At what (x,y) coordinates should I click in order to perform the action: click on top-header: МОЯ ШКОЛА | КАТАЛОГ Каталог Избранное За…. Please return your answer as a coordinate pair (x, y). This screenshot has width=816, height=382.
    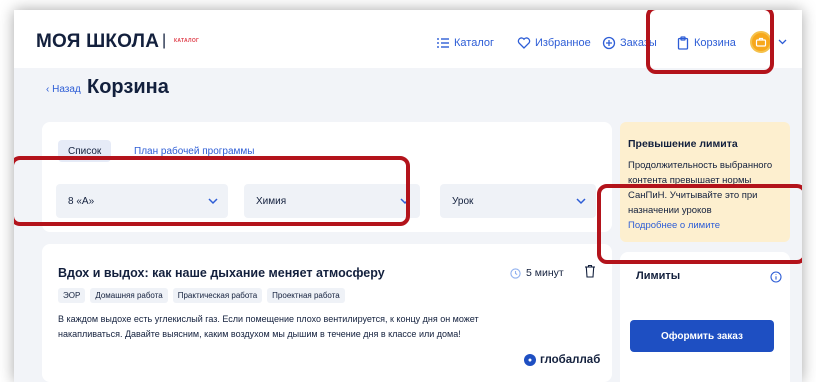
    Looking at the image, I should click on (408, 39).